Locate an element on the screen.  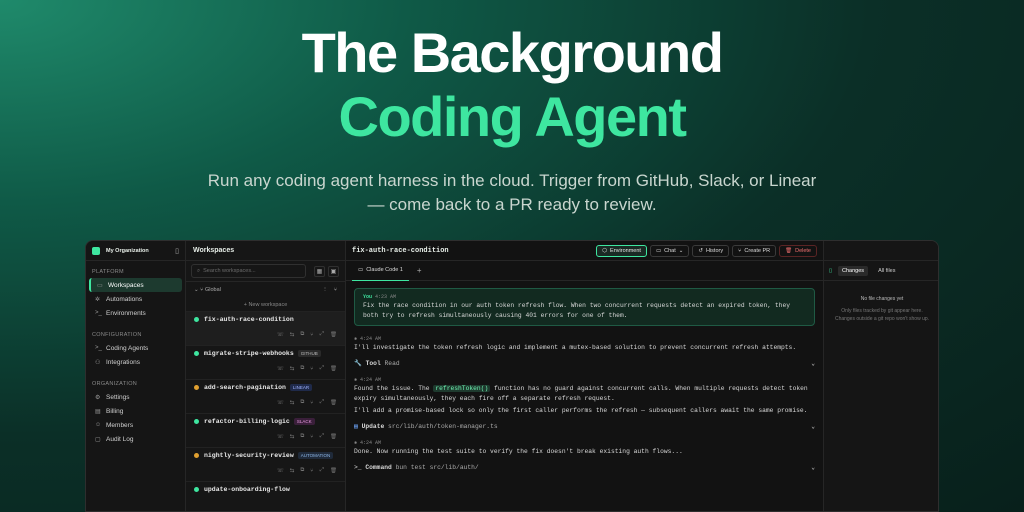
terminal-icon: >_ is located at coordinates (98, 313).